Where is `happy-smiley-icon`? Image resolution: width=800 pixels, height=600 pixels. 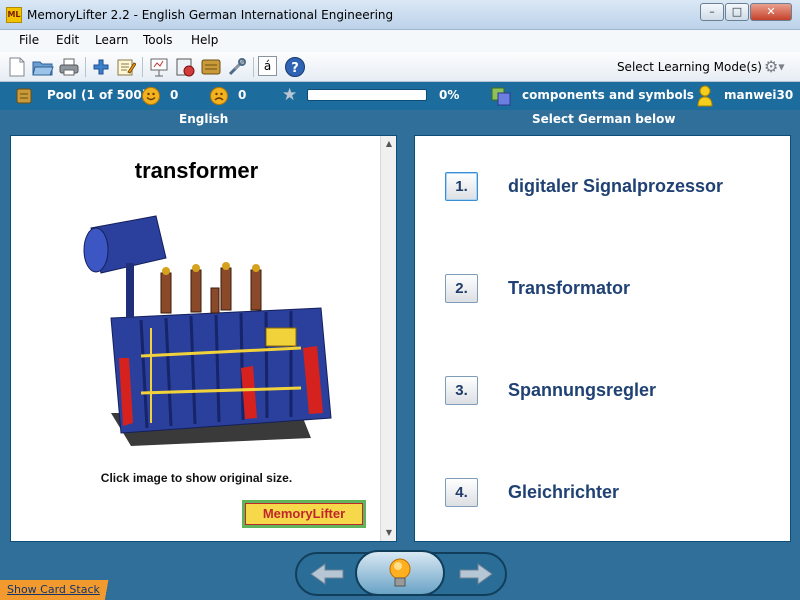
happy-smiley-icon is located at coordinates (151, 96).